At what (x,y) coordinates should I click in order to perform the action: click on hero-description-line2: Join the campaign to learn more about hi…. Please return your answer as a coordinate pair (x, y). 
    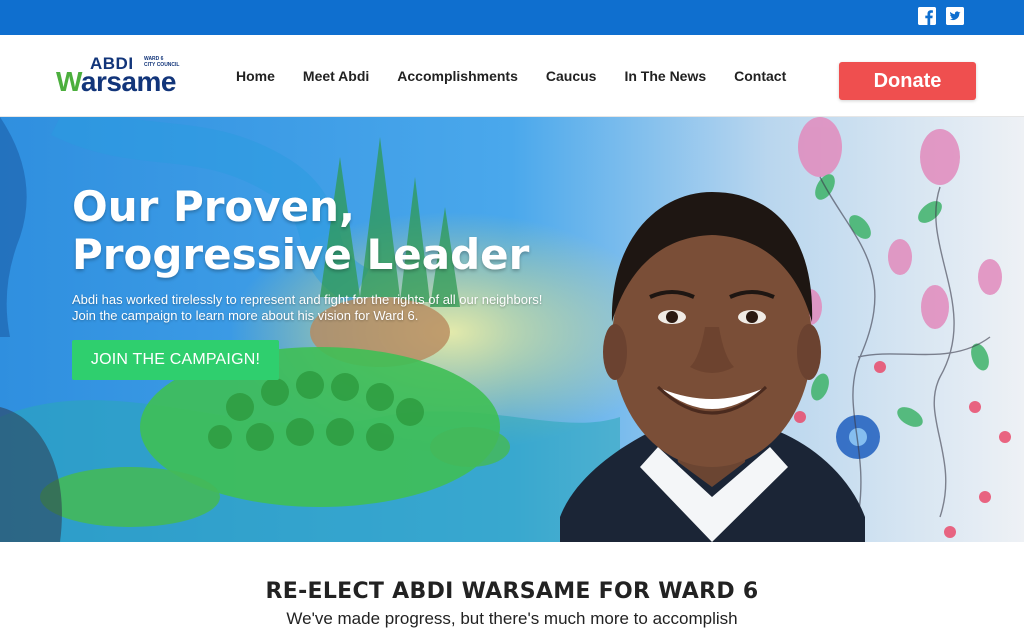
    Looking at the image, I should click on (245, 315).